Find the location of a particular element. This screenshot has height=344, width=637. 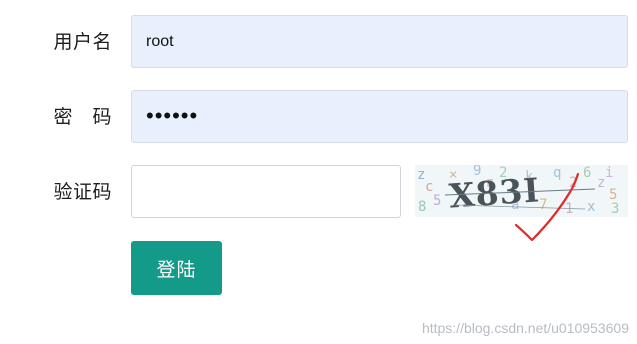

username-label: 用户名 is located at coordinates (82, 42).